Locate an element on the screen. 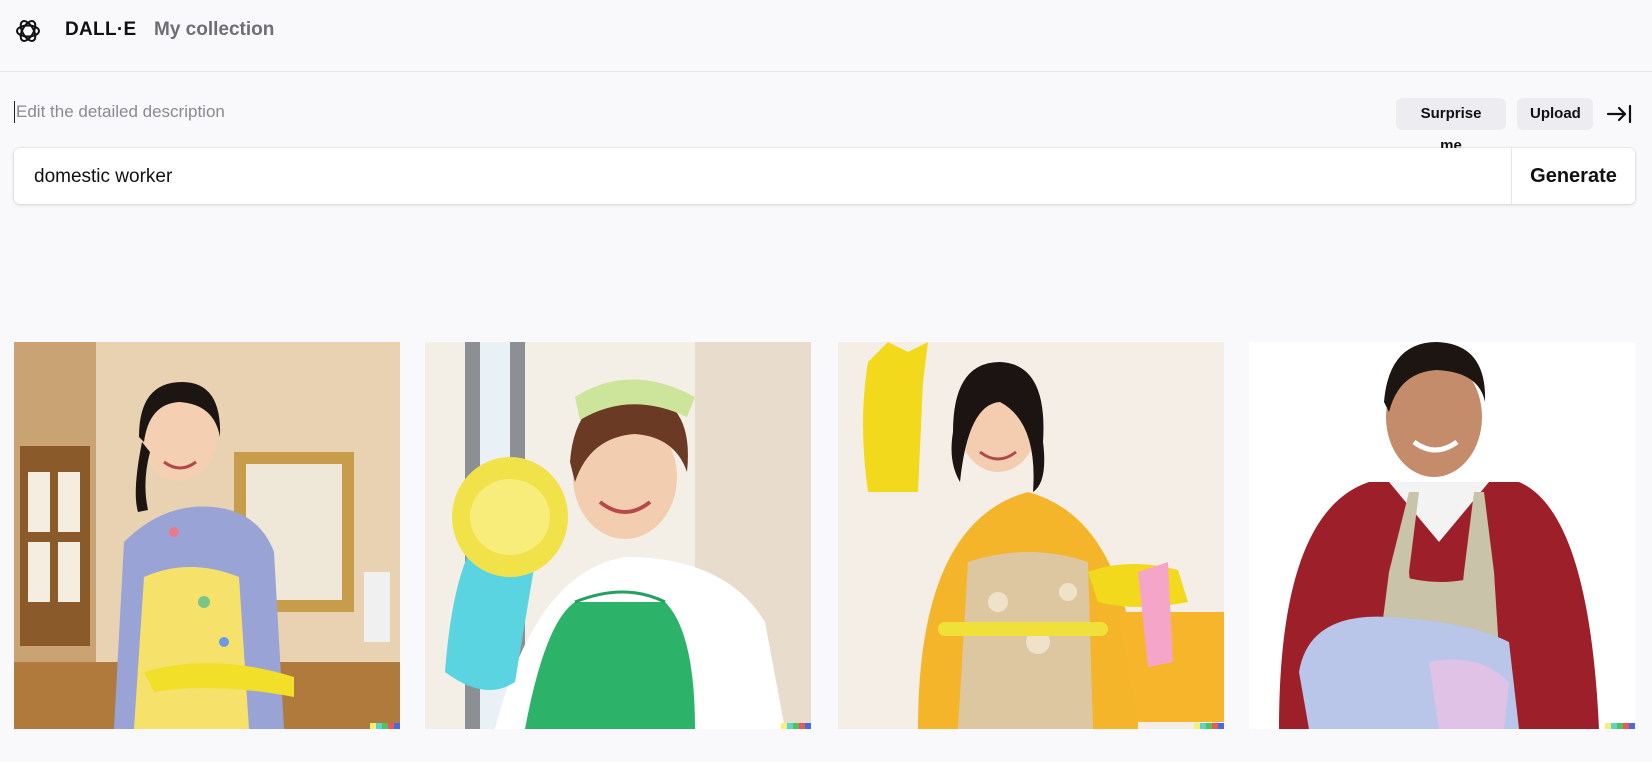 Image resolution: width=1652 pixels, height=762 pixels. prompt-input is located at coordinates (774, 177).